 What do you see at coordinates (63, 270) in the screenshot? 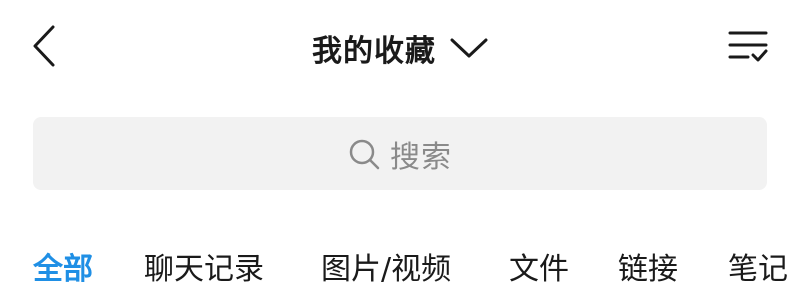
I see `tab-all: 全部` at bounding box center [63, 270].